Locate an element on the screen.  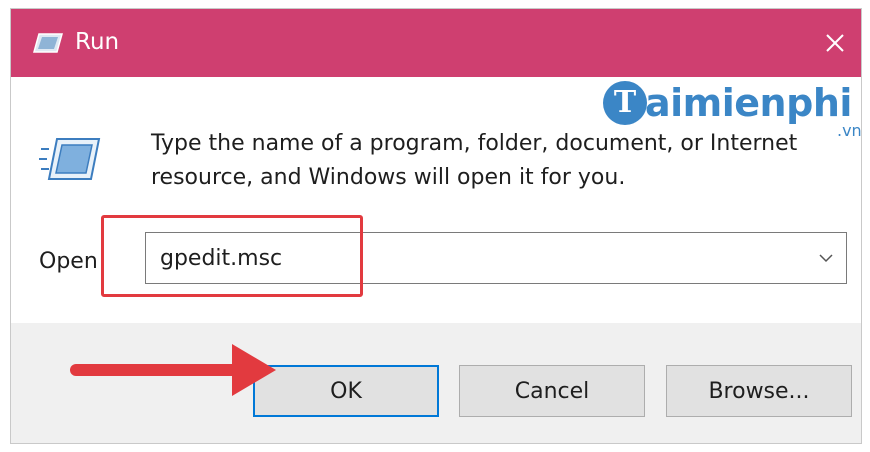
highlight-box is located at coordinates (232, 256).